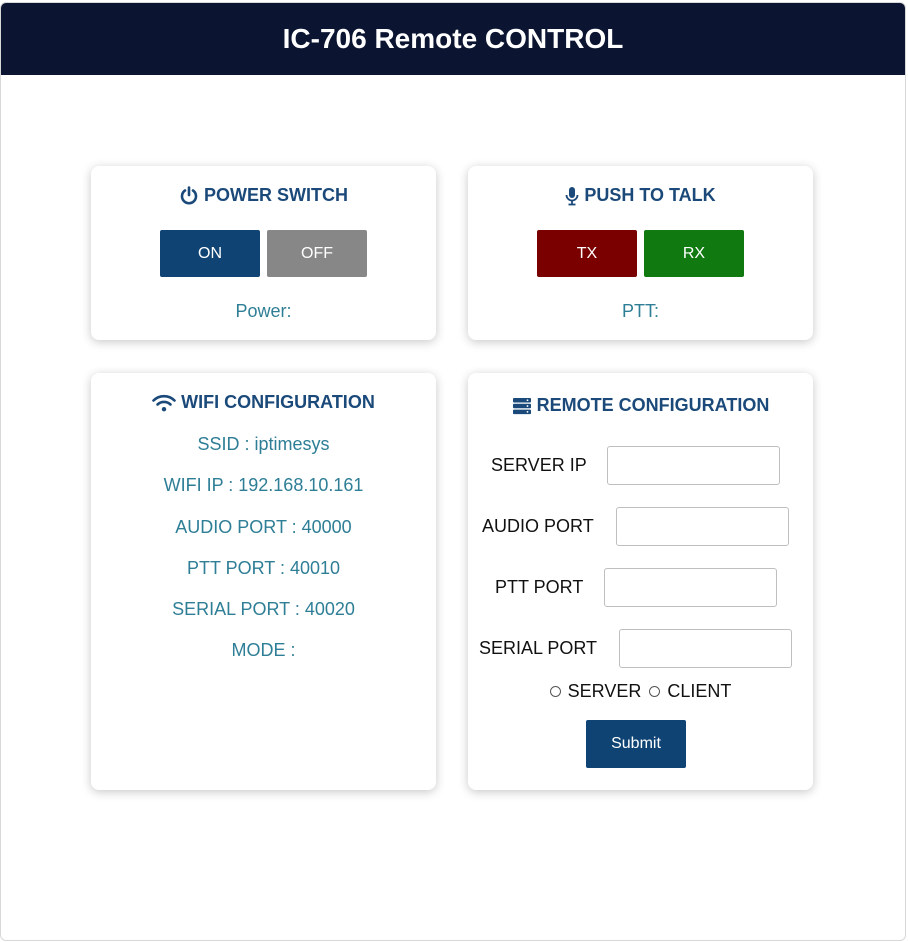 The height and width of the screenshot is (942, 908). What do you see at coordinates (263, 485) in the screenshot?
I see `wifi-ip: WIFI IP : 192.168.10.161` at bounding box center [263, 485].